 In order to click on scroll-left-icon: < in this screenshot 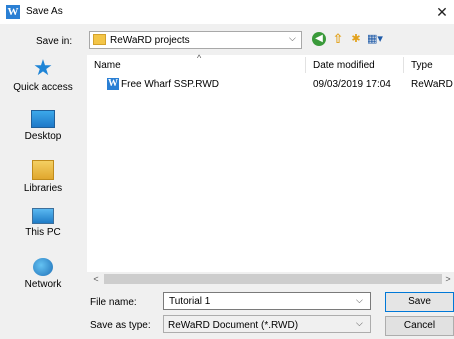, I will do `click(96, 279)`.